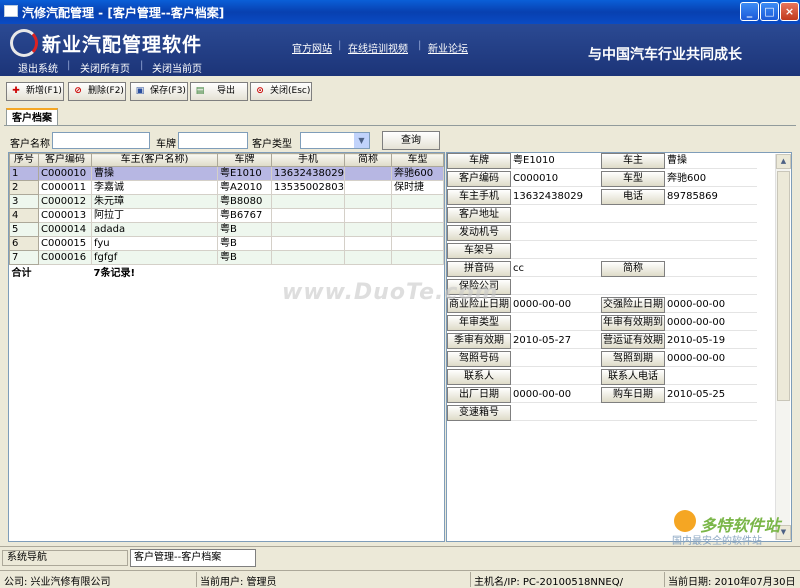 The height and width of the screenshot is (588, 800). Describe the element at coordinates (711, 197) in the screenshot. I see `phone-value: 89785869` at that location.